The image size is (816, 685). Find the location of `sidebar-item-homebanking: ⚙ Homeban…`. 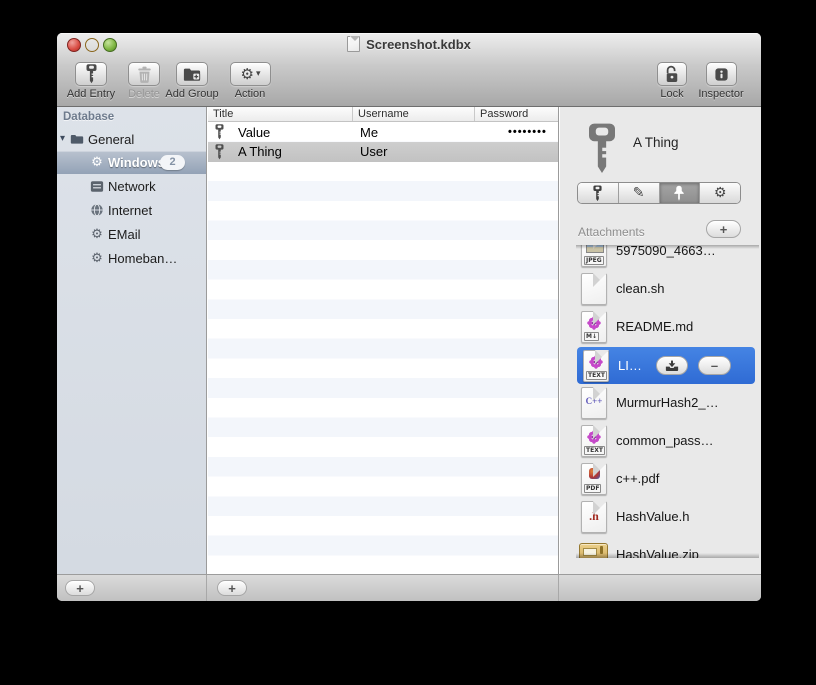

sidebar-item-homebanking: ⚙ Homeban… is located at coordinates (131, 258).